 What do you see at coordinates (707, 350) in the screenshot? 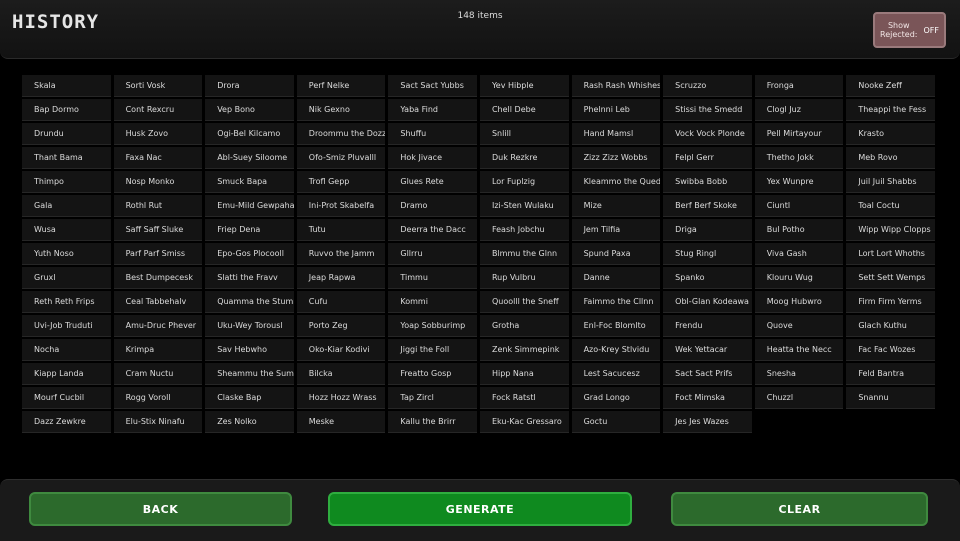
I see `history-item: Wek Yettacar` at bounding box center [707, 350].